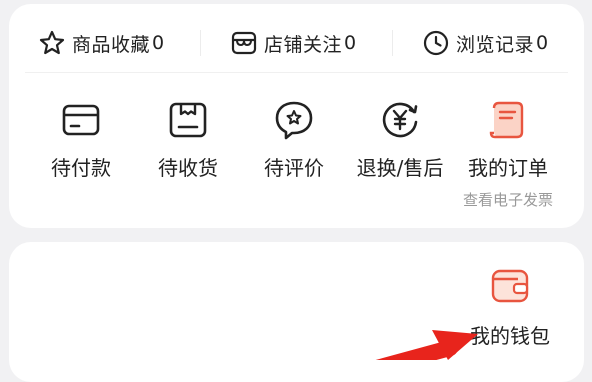 This screenshot has height=382, width=592. What do you see at coordinates (510, 286) in the screenshot?
I see `purse-icon` at bounding box center [510, 286].